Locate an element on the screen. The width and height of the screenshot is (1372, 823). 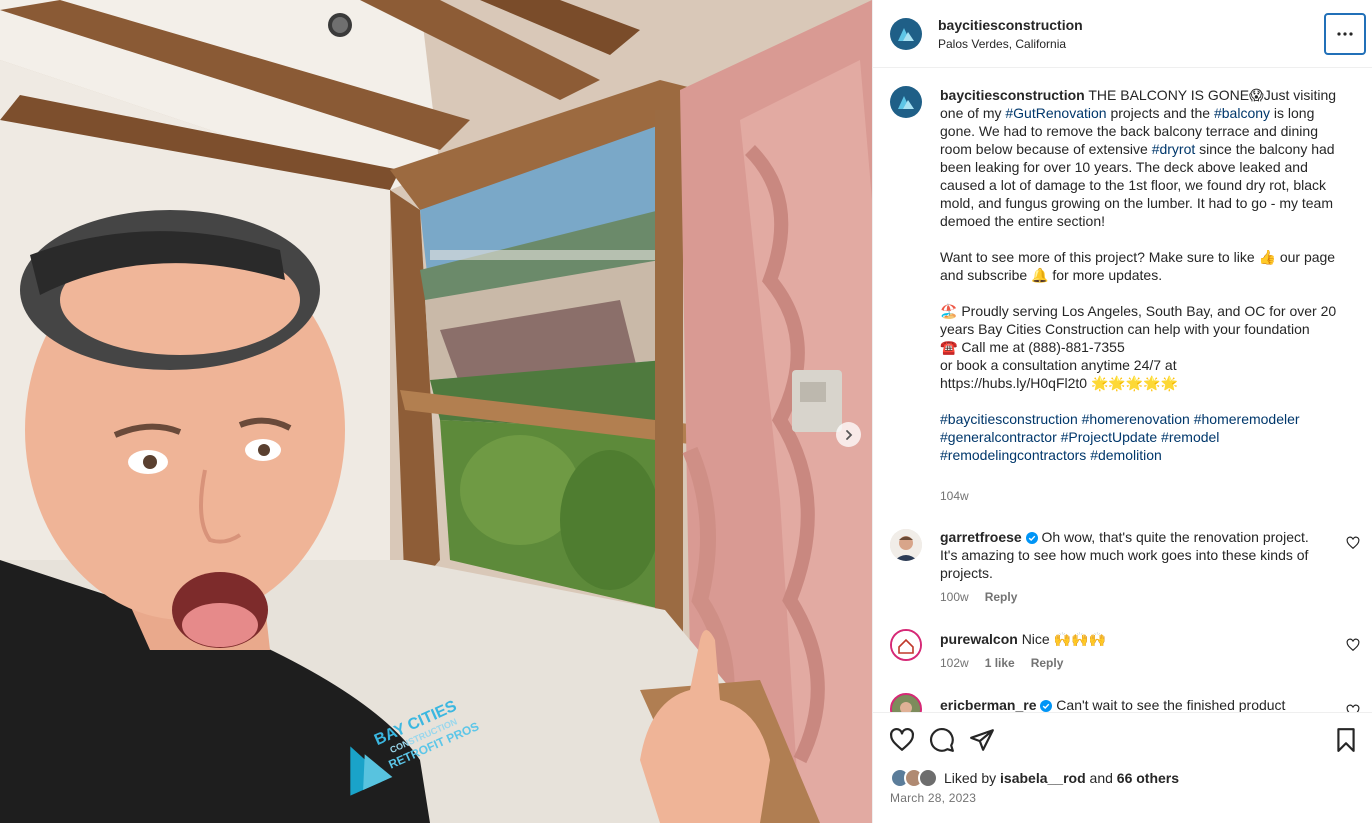
comment-username: purewalcon is located at coordinates (979, 639).